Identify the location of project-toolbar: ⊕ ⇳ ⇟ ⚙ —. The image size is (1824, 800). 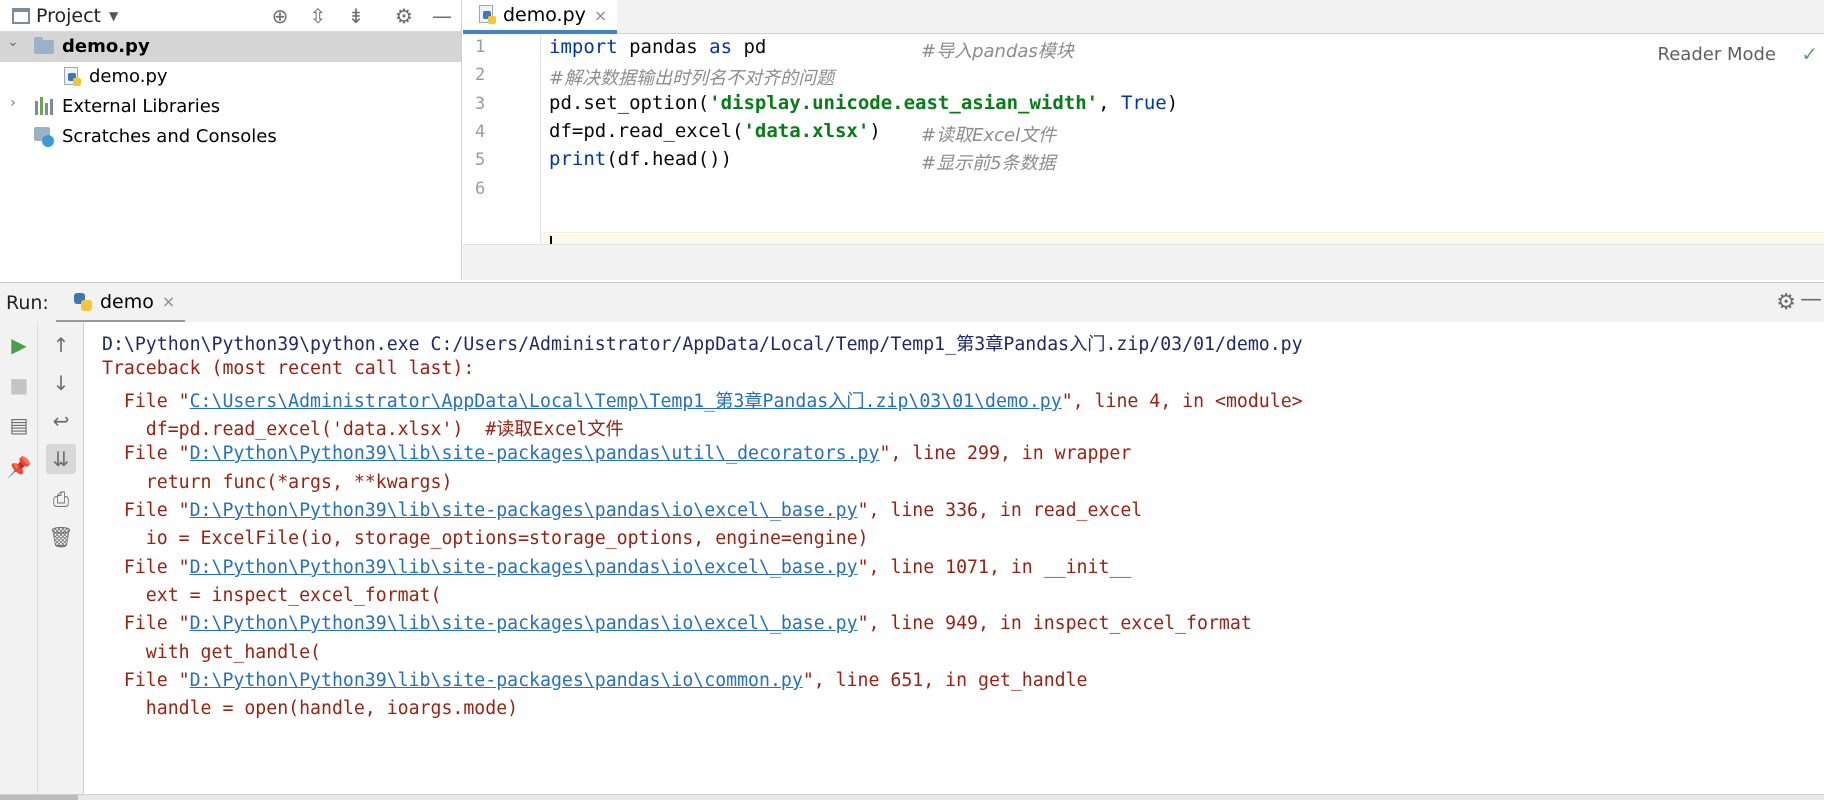
(361, 16).